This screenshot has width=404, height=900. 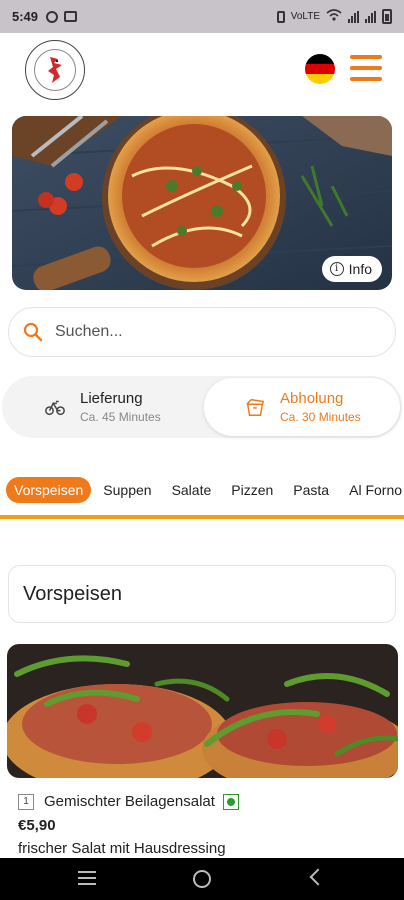 I want to click on restaurant-logo, so click(x=55, y=70).